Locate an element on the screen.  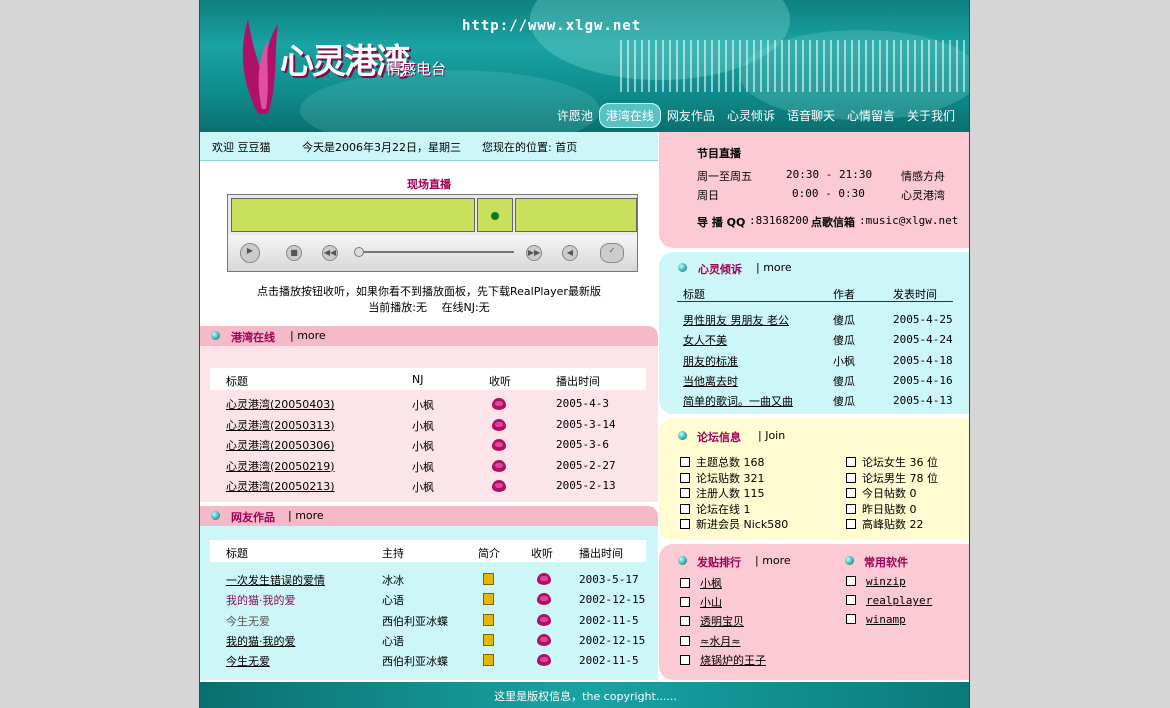
confide-row-title: 当他离去时 is located at coordinates (710, 381).